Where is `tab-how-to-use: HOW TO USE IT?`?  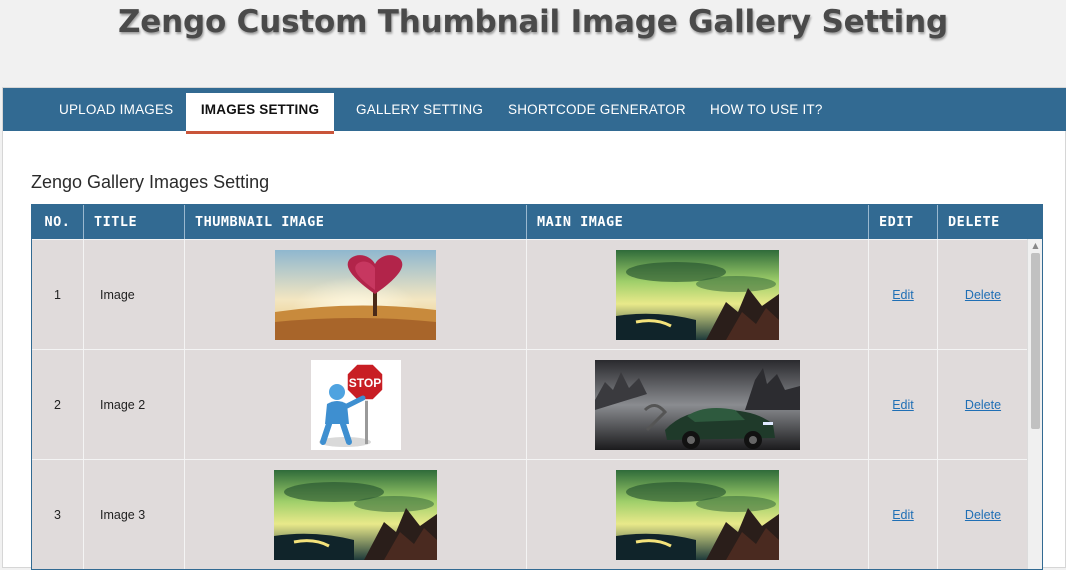 tab-how-to-use: HOW TO USE IT? is located at coordinates (766, 109).